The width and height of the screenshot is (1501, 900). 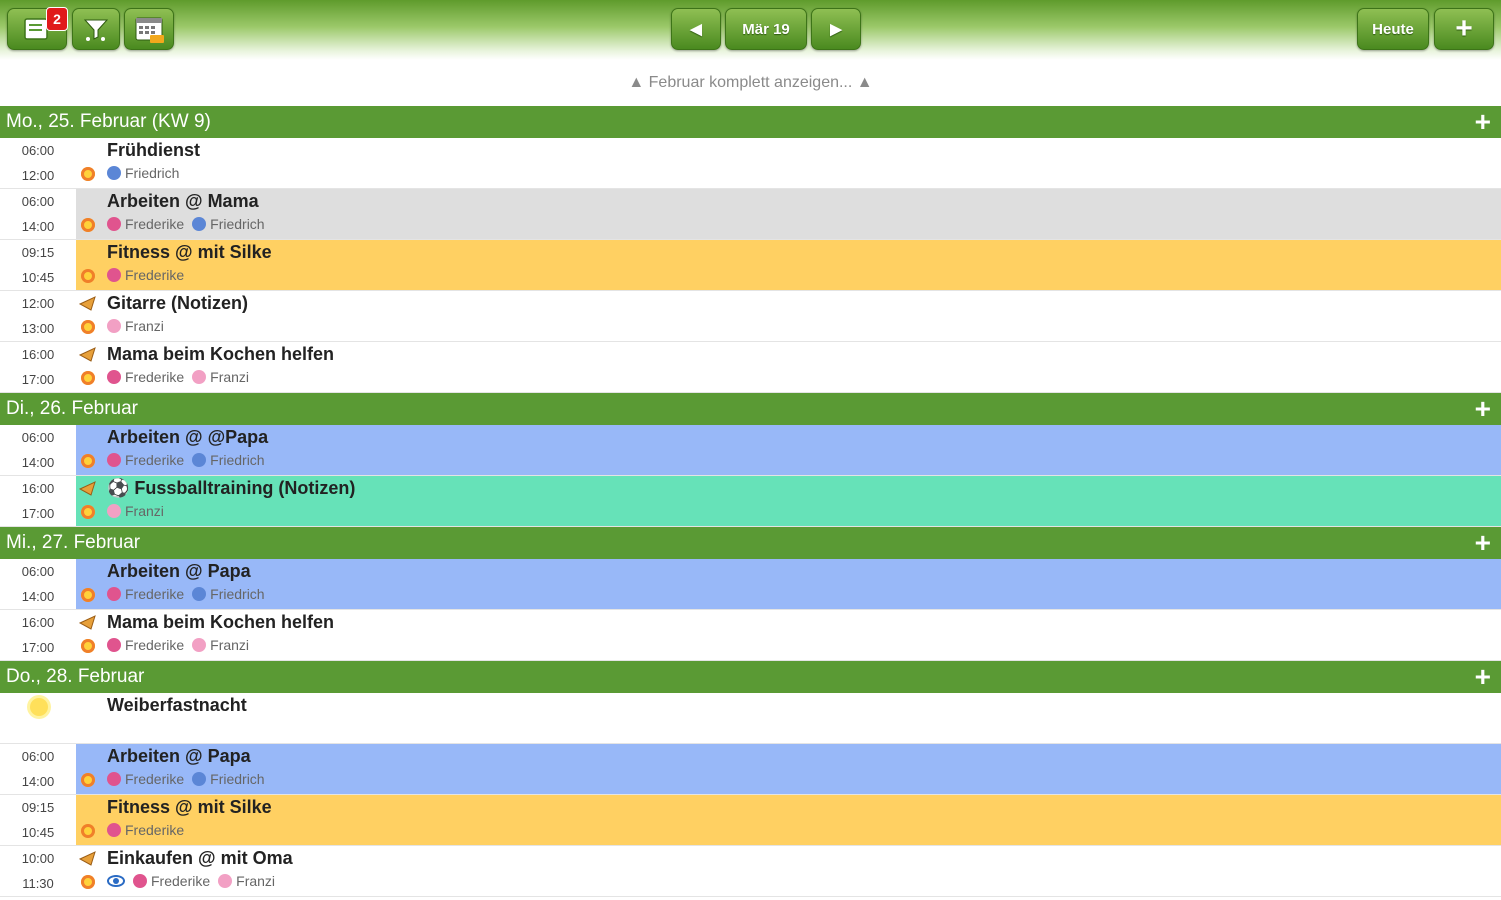 What do you see at coordinates (750, 677) in the screenshot?
I see `day-header: Do., 28. Februar +` at bounding box center [750, 677].